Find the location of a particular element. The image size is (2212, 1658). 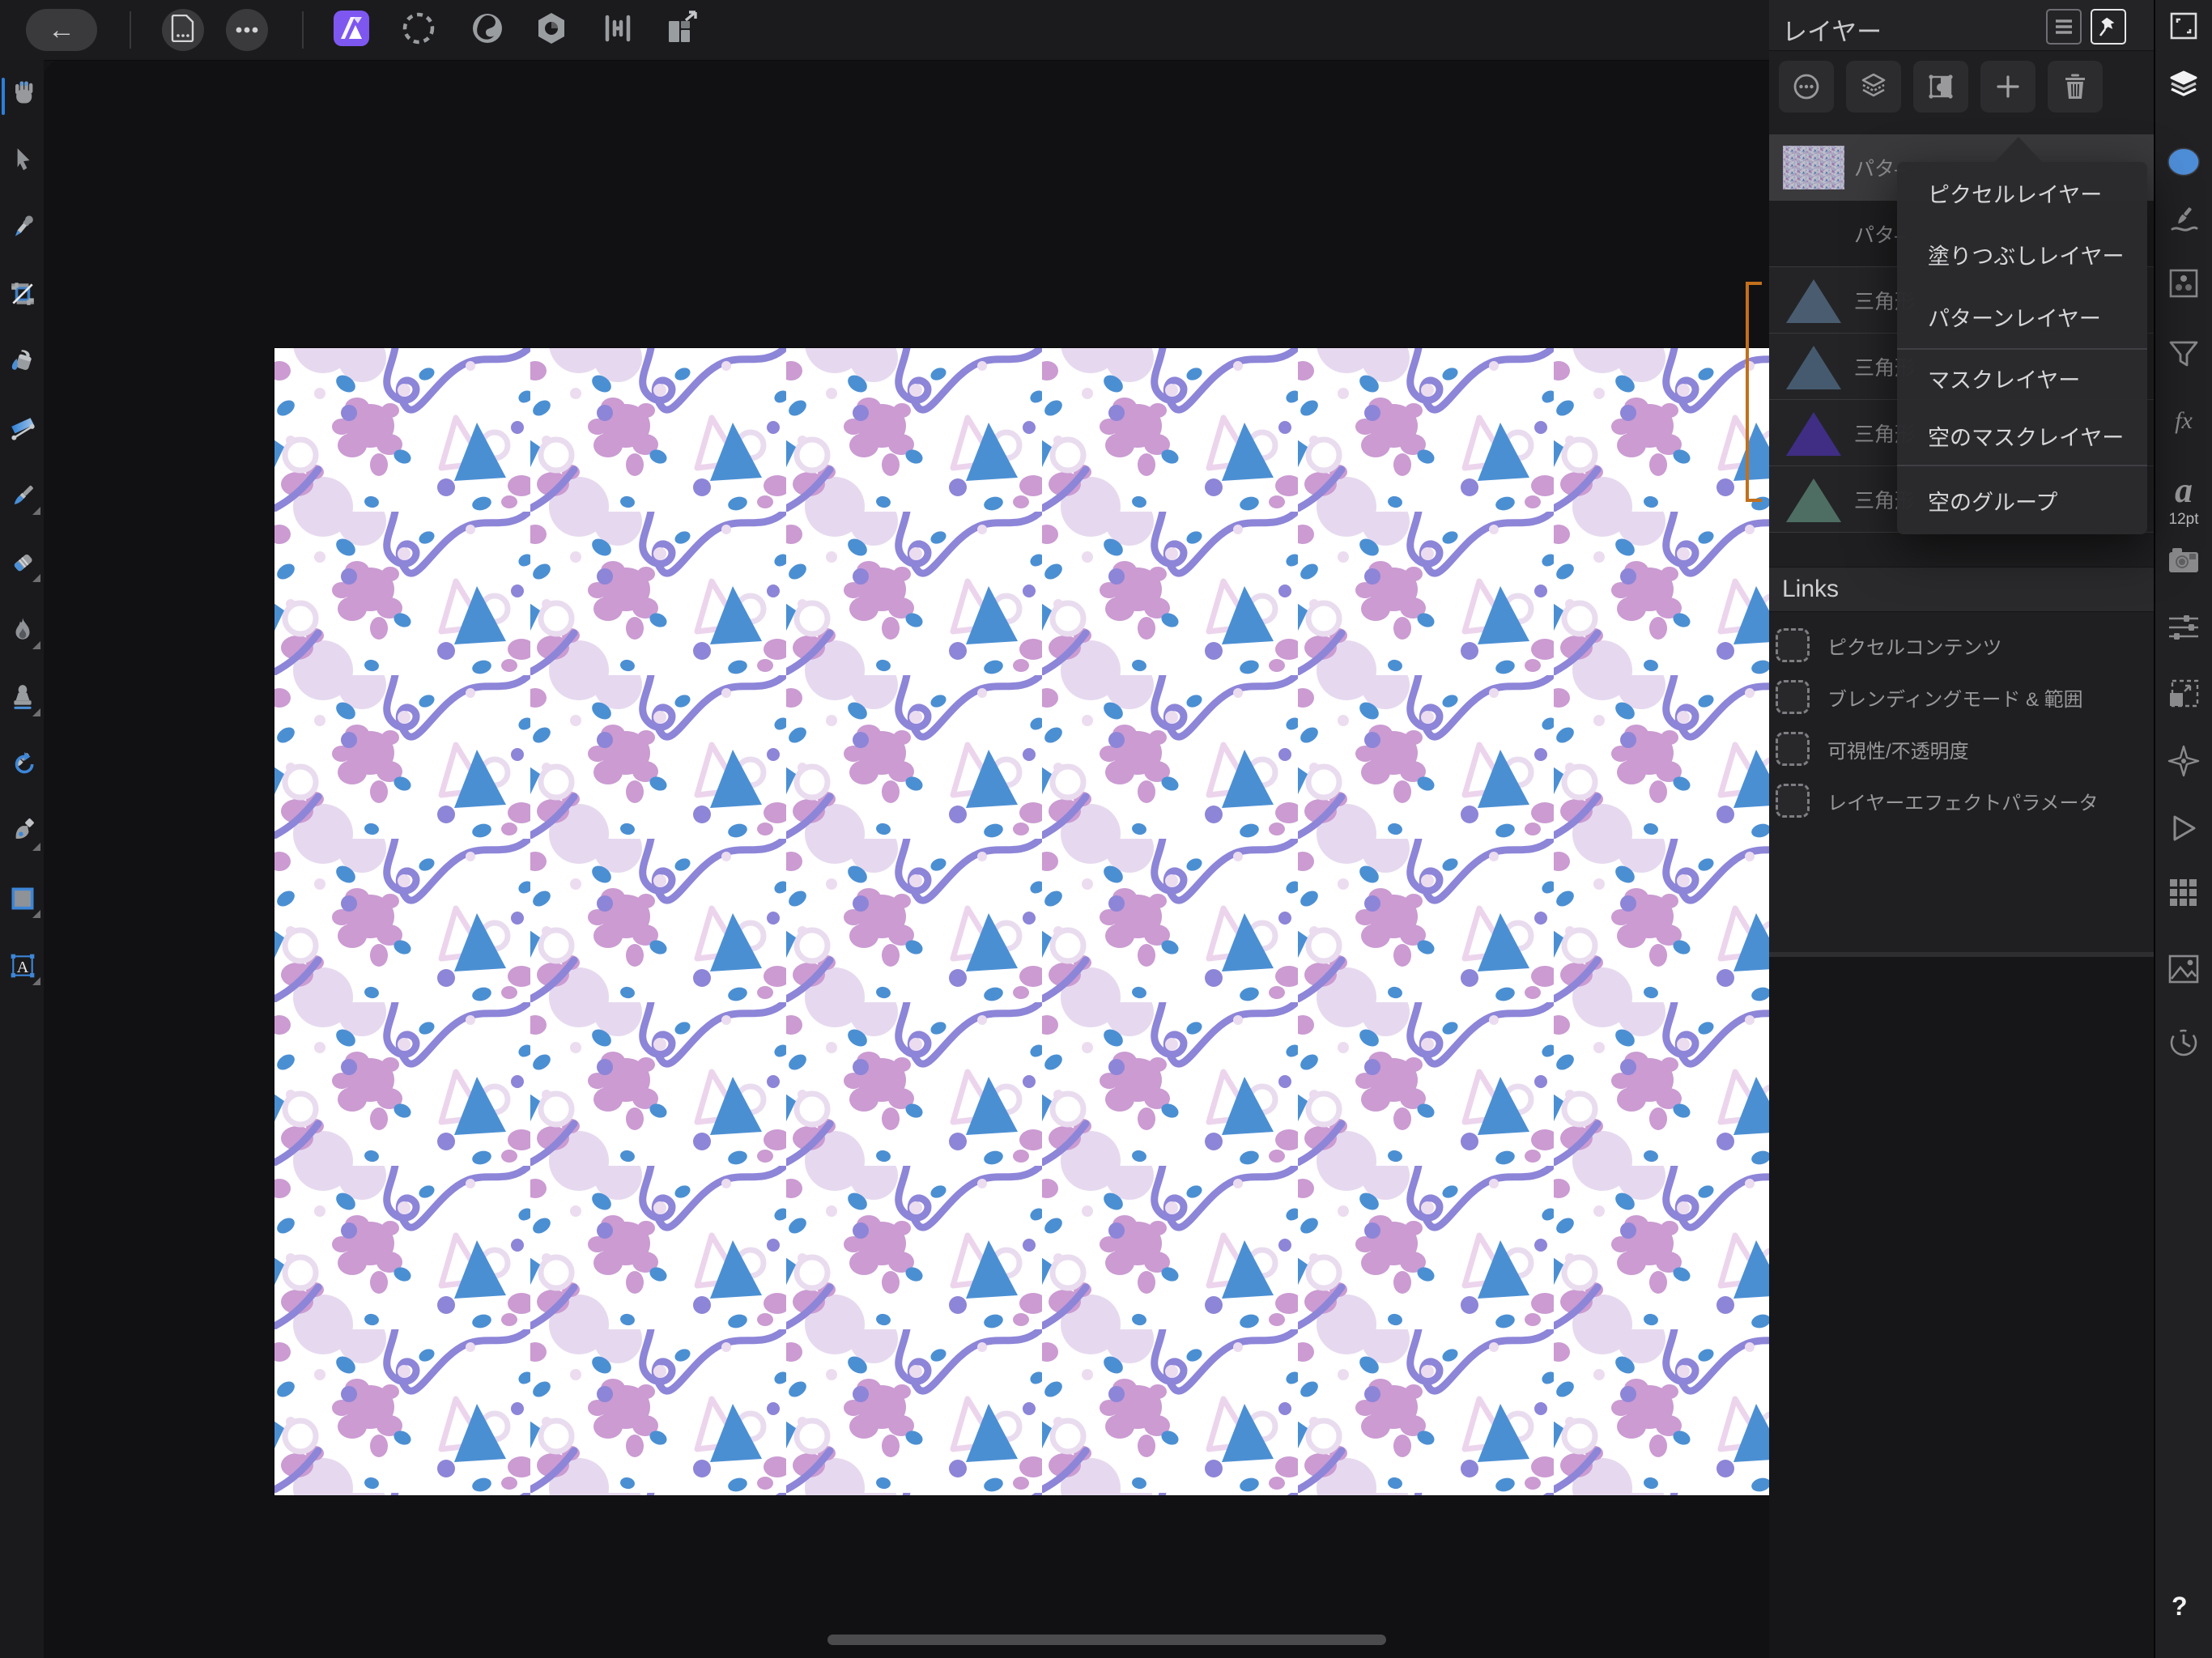

menu-item-fill-layer: 塗りつぶしレイヤー is located at coordinates (2022, 254).